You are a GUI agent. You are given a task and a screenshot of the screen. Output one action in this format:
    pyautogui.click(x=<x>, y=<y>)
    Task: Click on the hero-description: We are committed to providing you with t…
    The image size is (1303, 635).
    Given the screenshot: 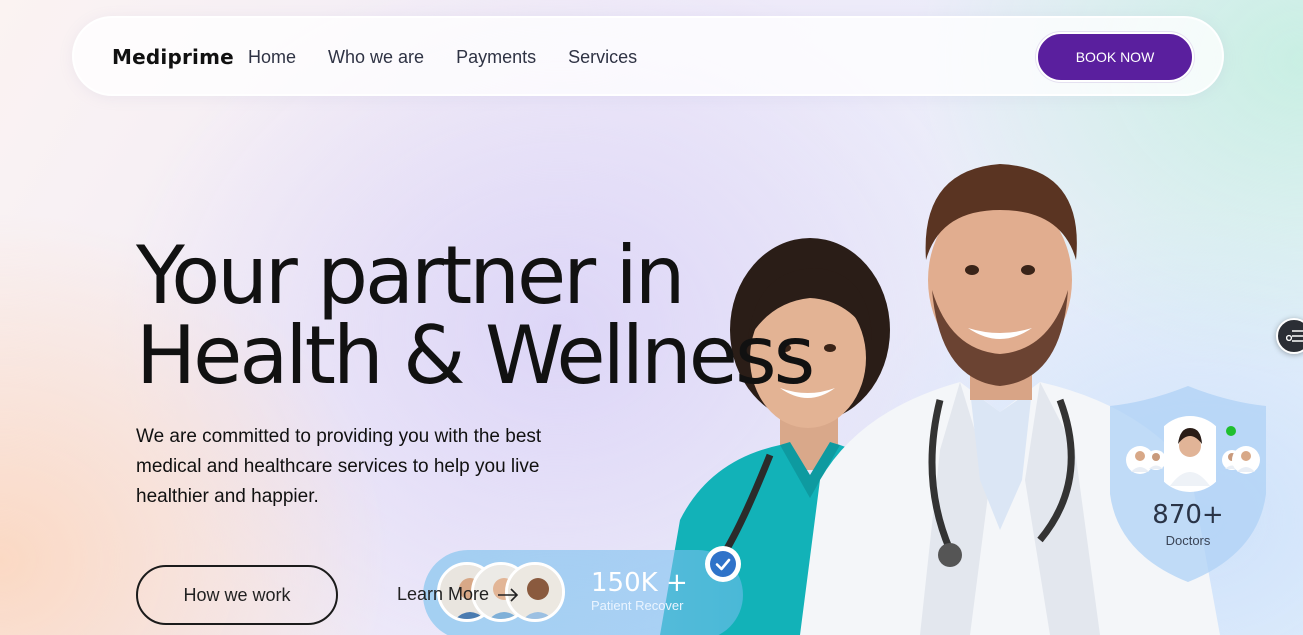 What is the action you would take?
    pyautogui.click(x=339, y=466)
    